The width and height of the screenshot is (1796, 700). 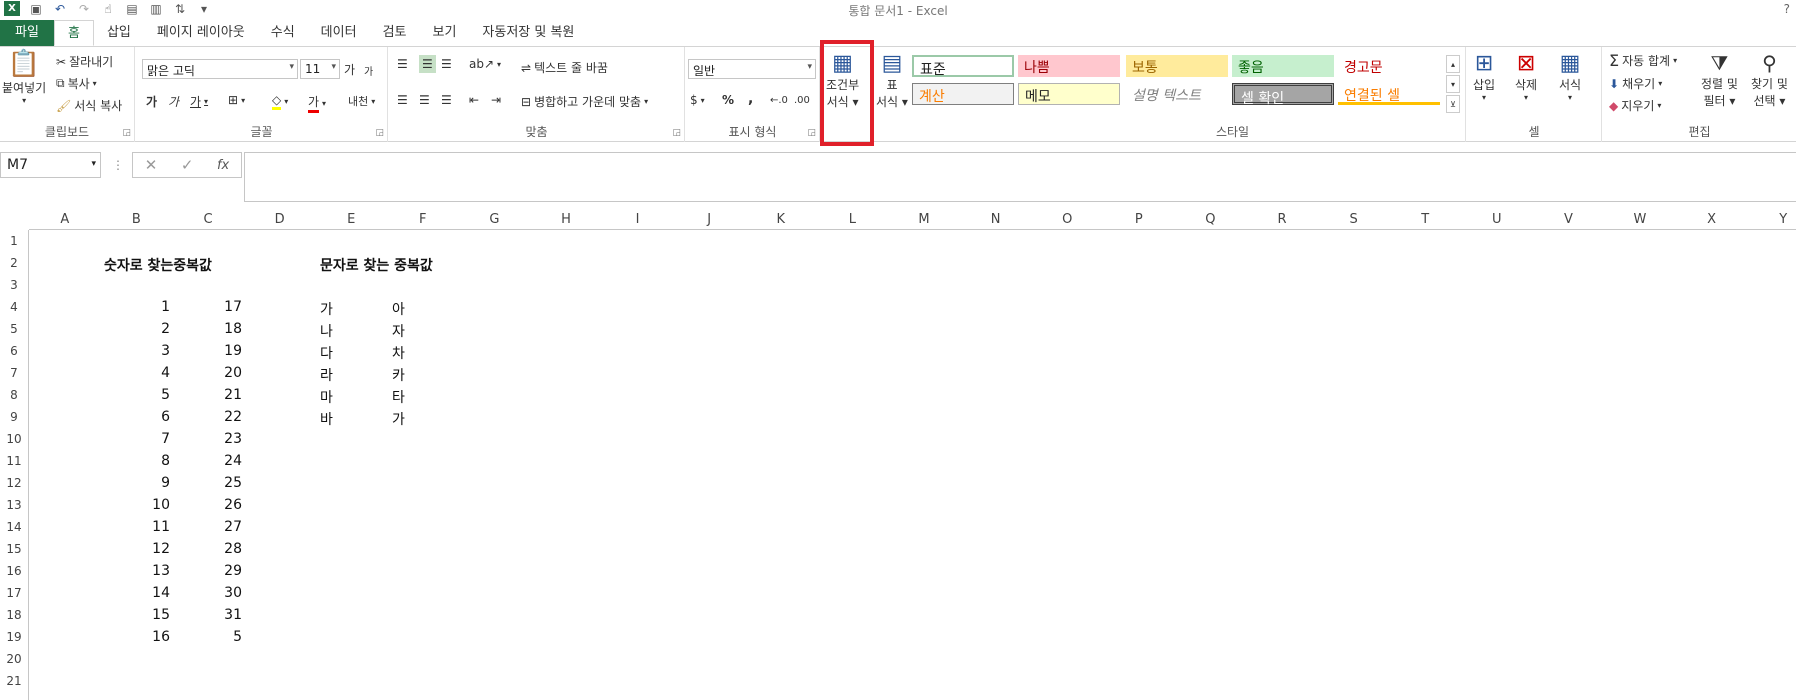 What do you see at coordinates (119, 33) in the screenshot?
I see `tab-insert: 삽입` at bounding box center [119, 33].